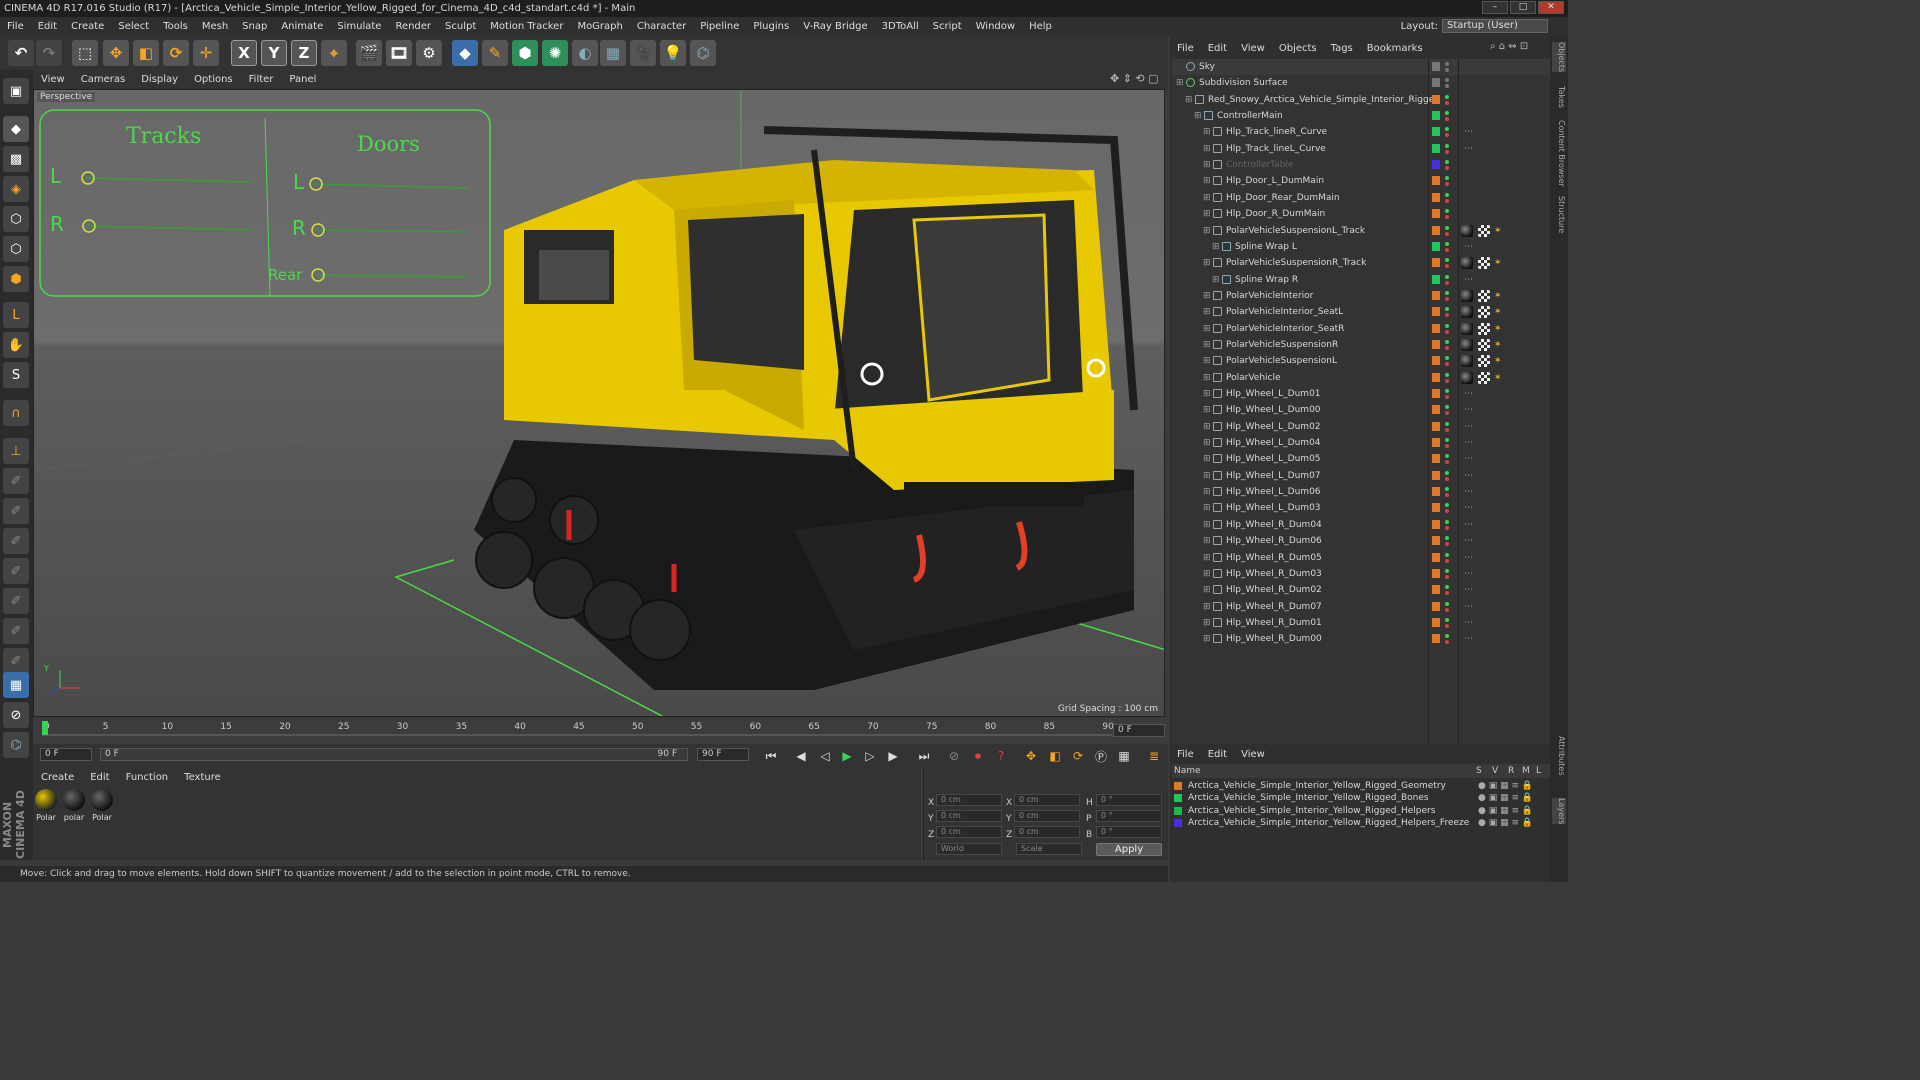 The height and width of the screenshot is (1080, 1920). I want to click on object-row: ⊞ Hlp_Wheel_R_Dum07 ⋯, so click(1361, 607).